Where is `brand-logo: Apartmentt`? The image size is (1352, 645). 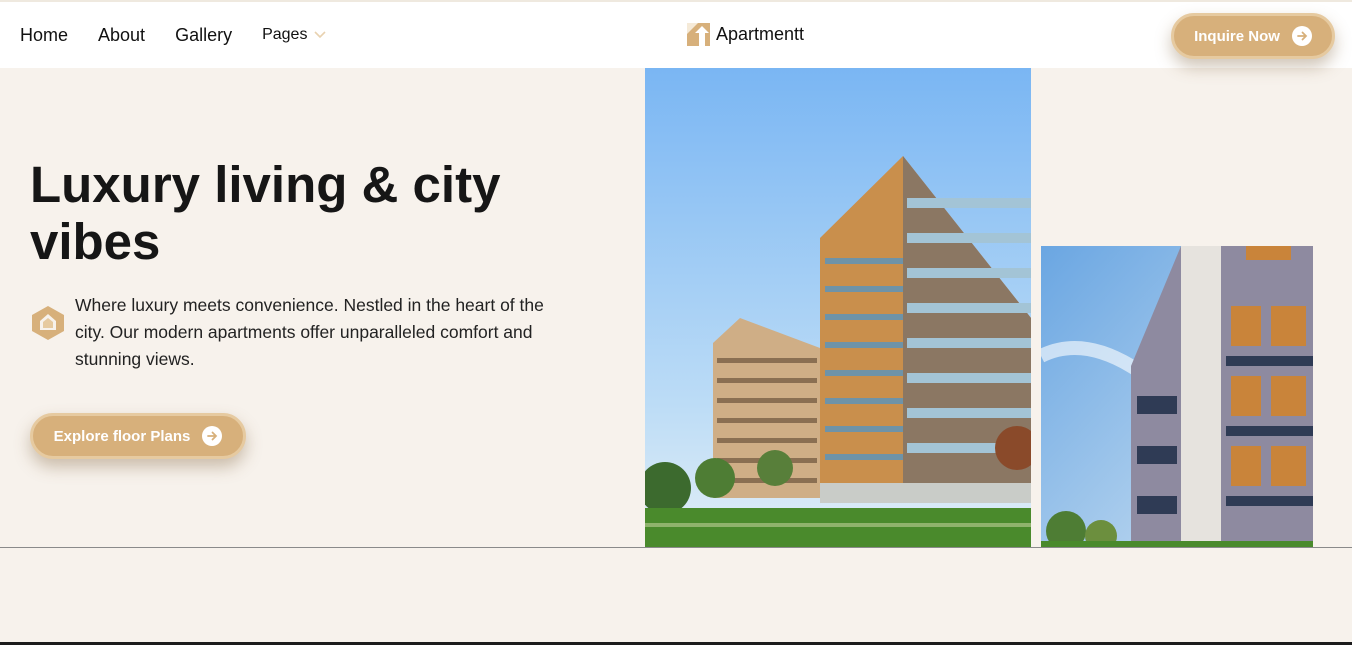 brand-logo: Apartmentt is located at coordinates (745, 34).